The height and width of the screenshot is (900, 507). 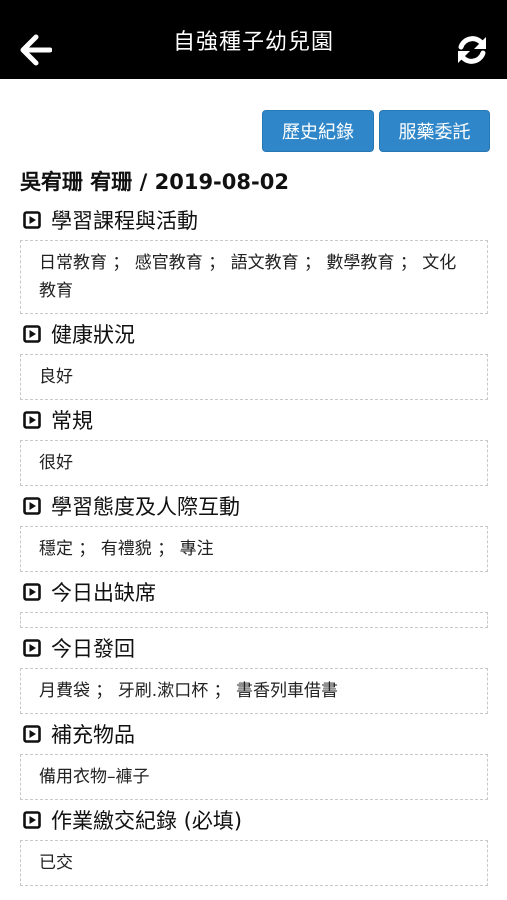 I want to click on section-title: 補充物品, so click(x=93, y=735).